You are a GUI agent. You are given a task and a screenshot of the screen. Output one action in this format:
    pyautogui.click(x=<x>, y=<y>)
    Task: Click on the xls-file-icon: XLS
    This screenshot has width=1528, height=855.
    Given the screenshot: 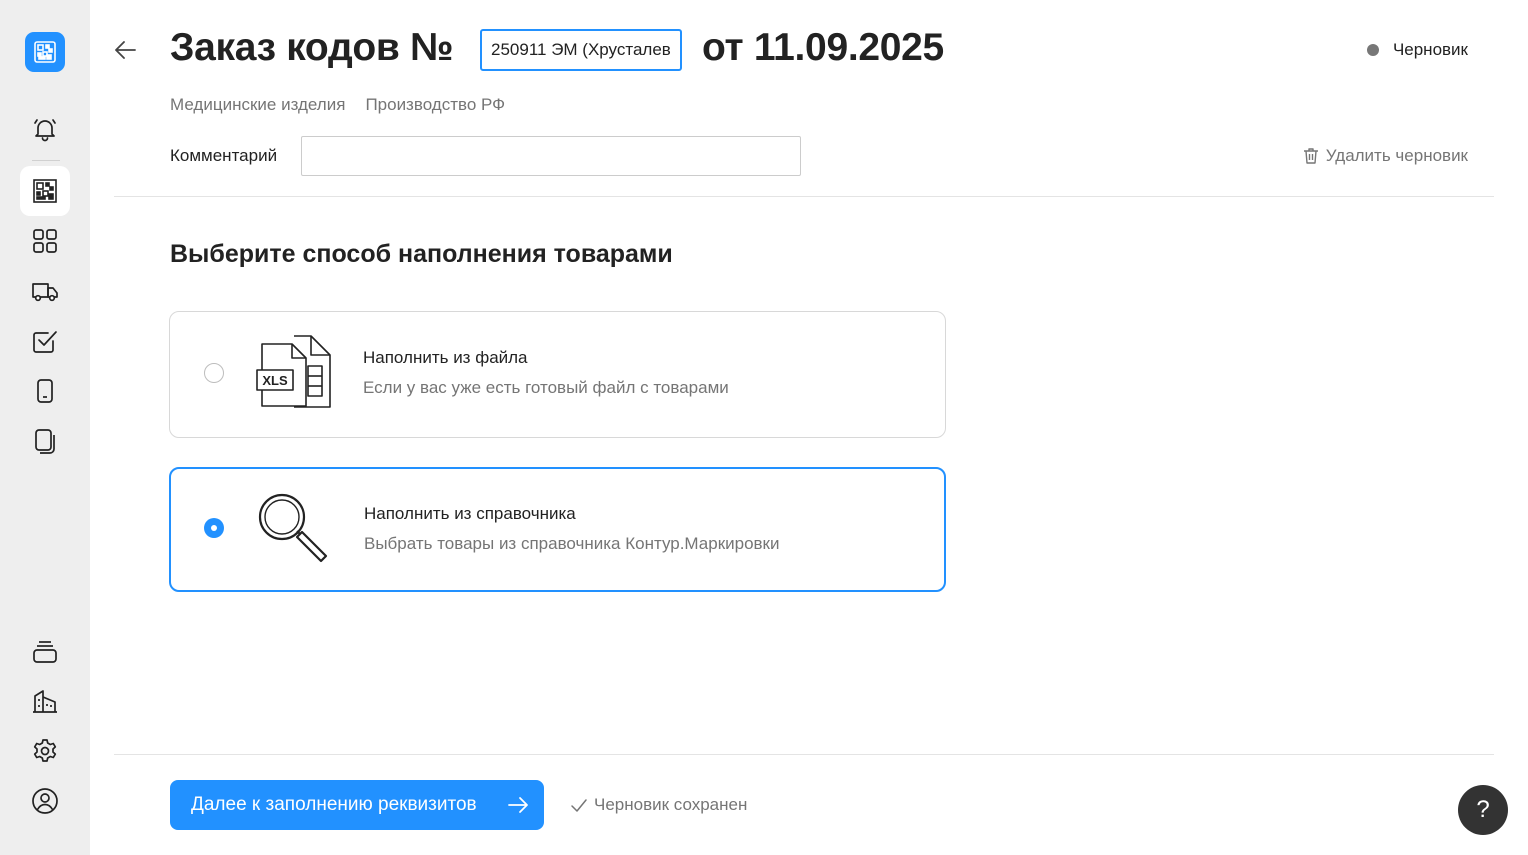 What is the action you would take?
    pyautogui.click(x=293, y=371)
    